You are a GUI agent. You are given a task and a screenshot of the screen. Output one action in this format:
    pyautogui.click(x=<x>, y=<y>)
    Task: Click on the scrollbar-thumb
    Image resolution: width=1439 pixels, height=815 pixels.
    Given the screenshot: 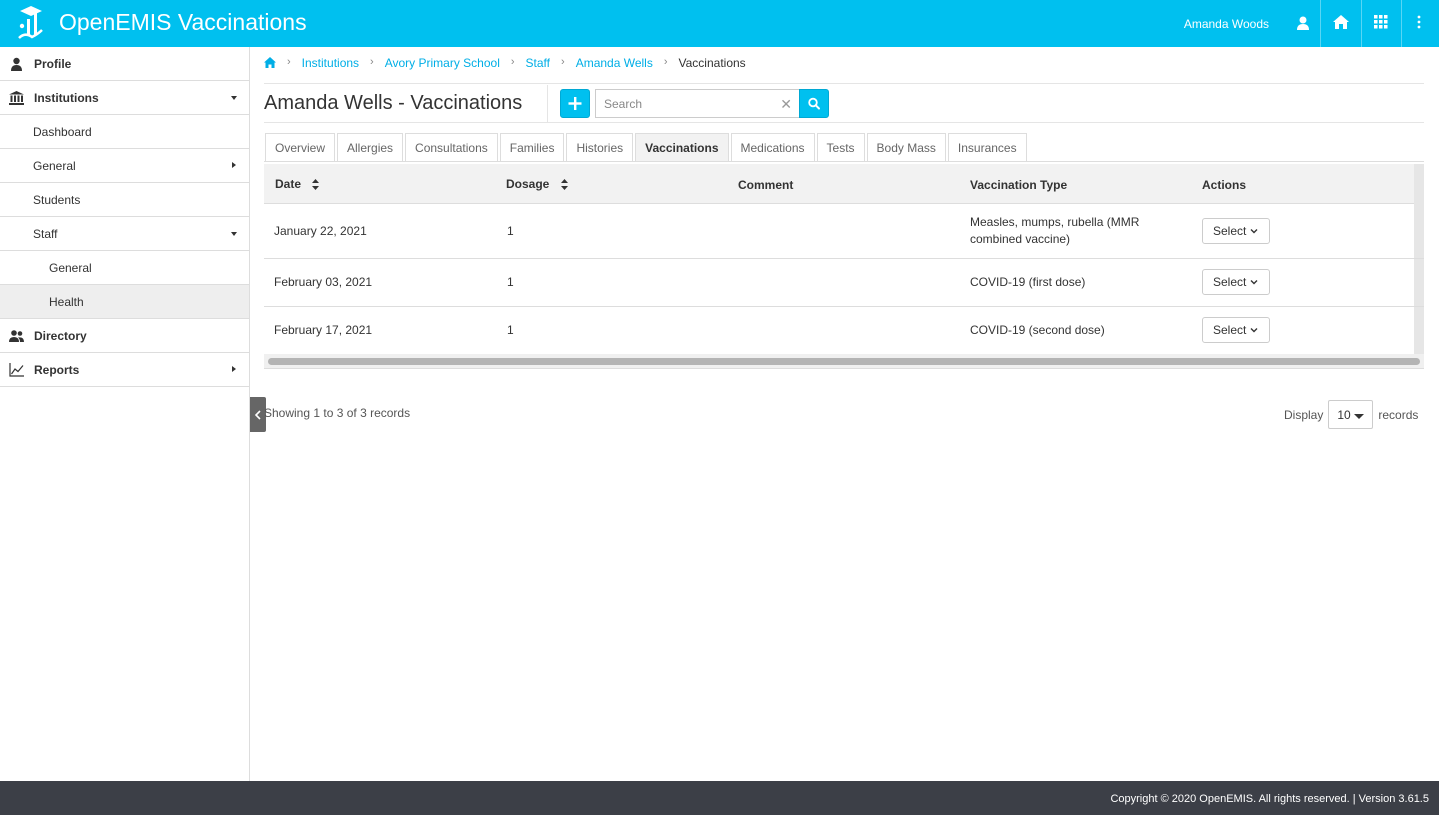 What is the action you would take?
    pyautogui.click(x=844, y=361)
    